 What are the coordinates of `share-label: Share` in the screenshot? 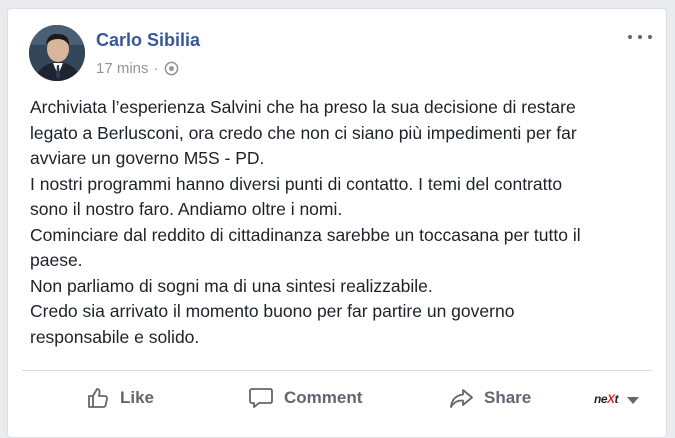 It's located at (508, 397).